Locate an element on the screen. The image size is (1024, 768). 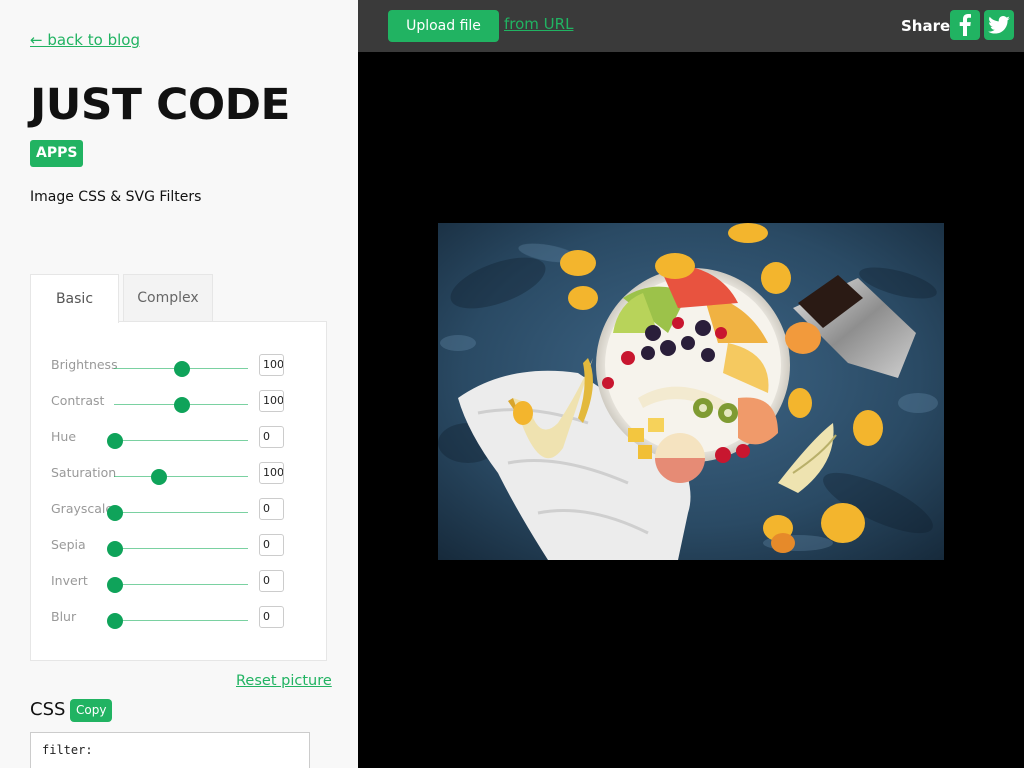
filter-label: Hue is located at coordinates (64, 436).